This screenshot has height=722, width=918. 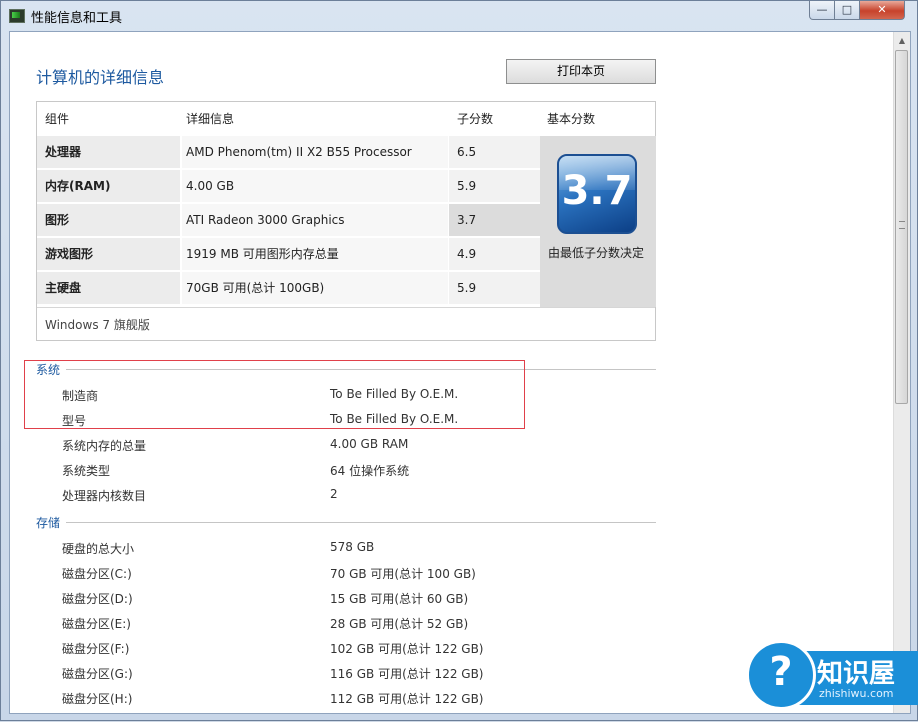 What do you see at coordinates (407, 699) in the screenshot?
I see `storage-value: 112 GB 可用(总计 122 GB)` at bounding box center [407, 699].